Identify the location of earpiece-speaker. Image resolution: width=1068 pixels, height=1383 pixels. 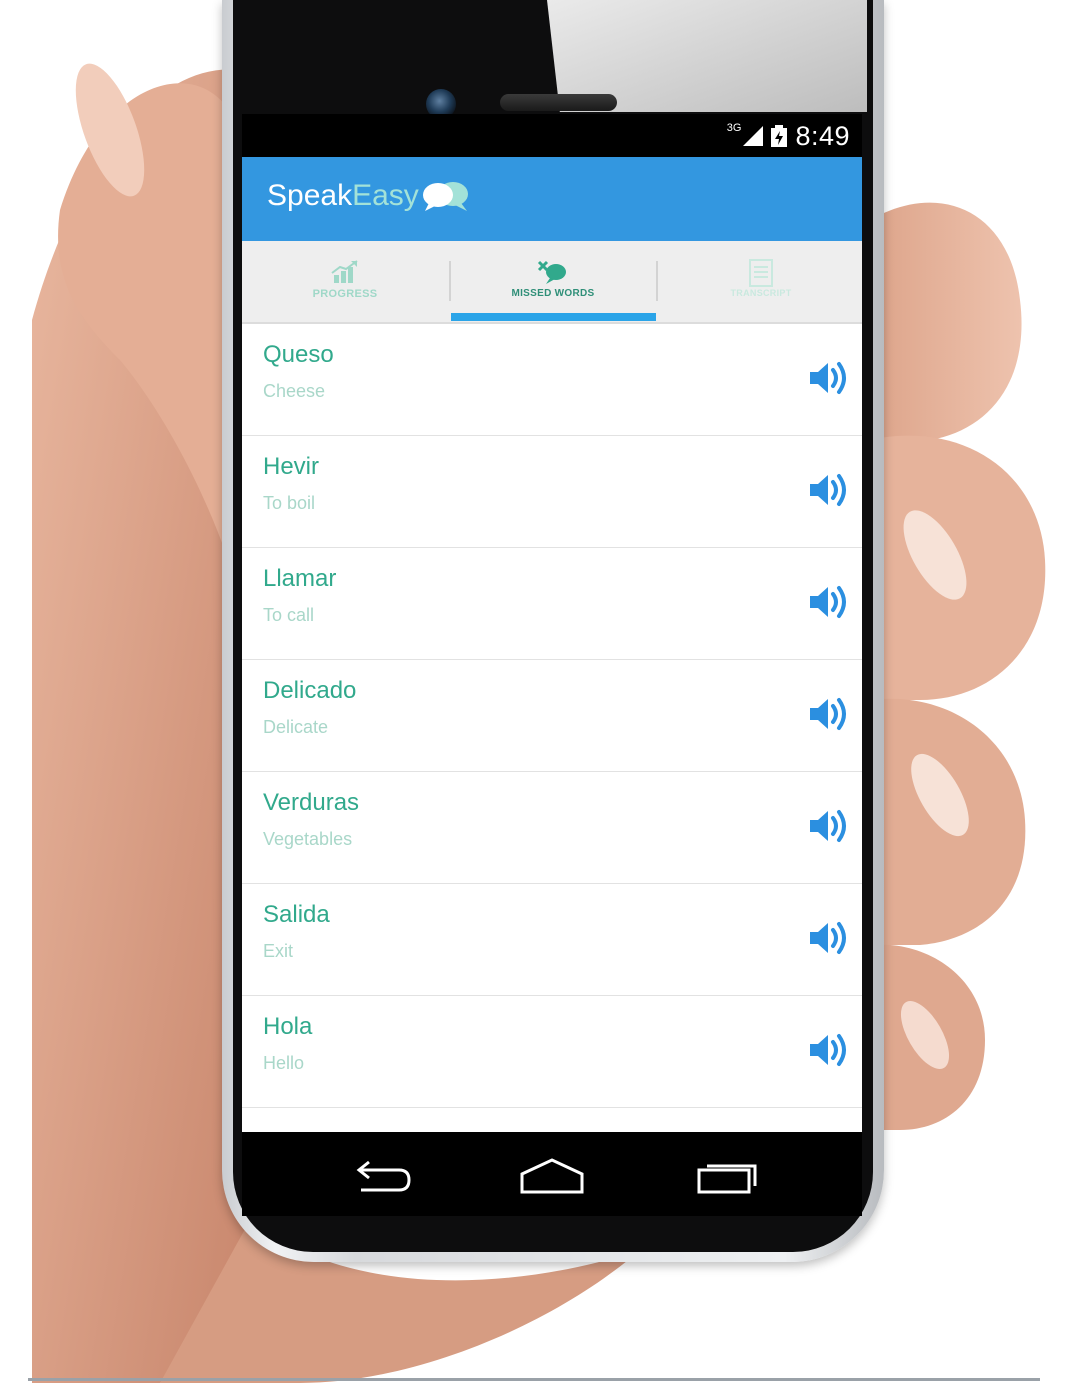
(558, 102).